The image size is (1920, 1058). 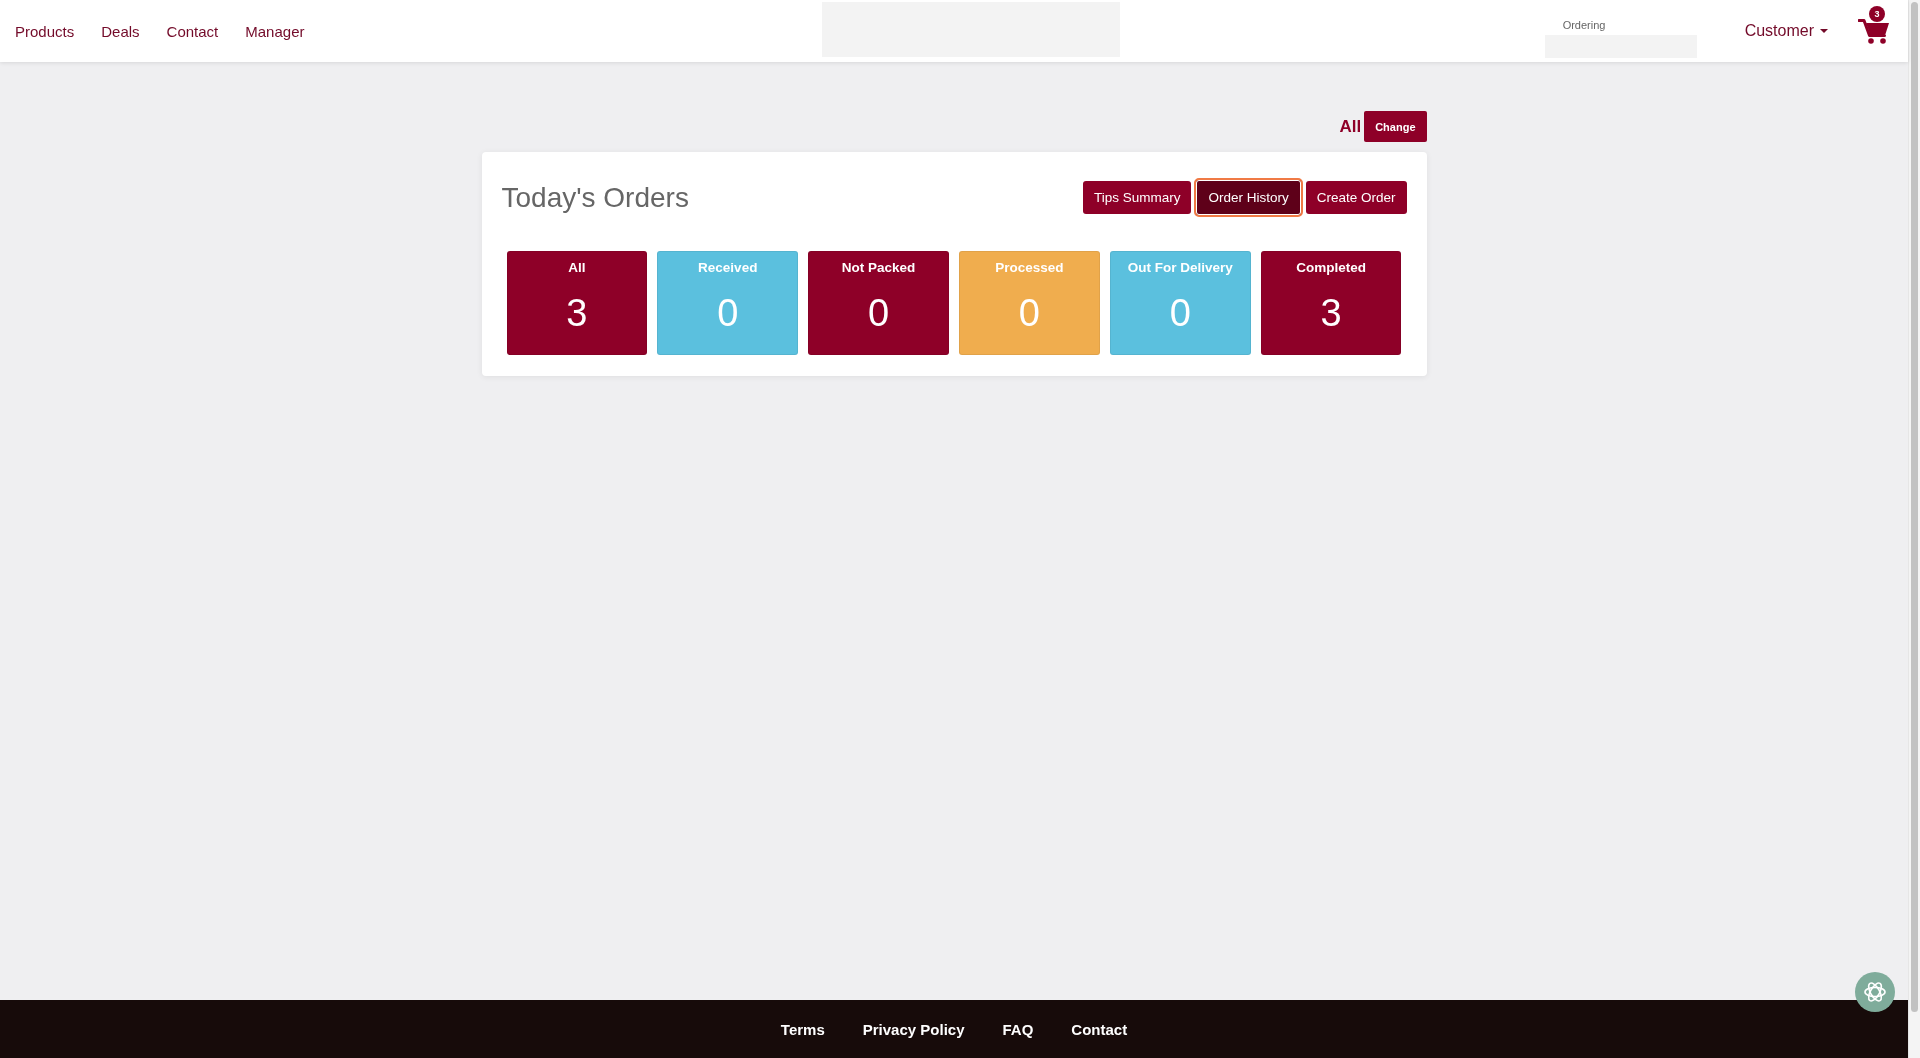 I want to click on caret-icon, so click(x=1824, y=31).